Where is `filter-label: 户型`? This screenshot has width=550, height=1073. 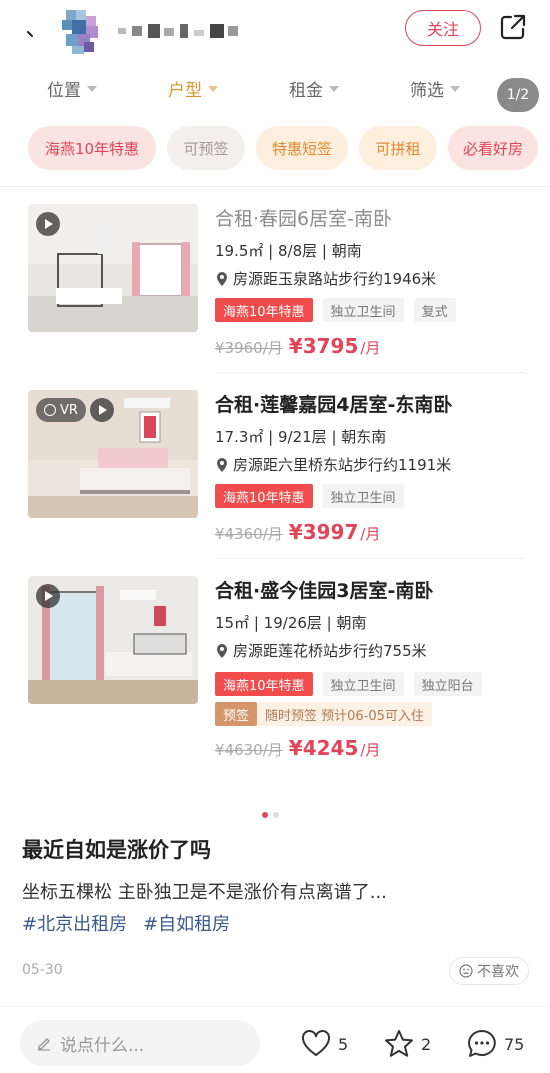
filter-label: 户型 is located at coordinates (185, 91).